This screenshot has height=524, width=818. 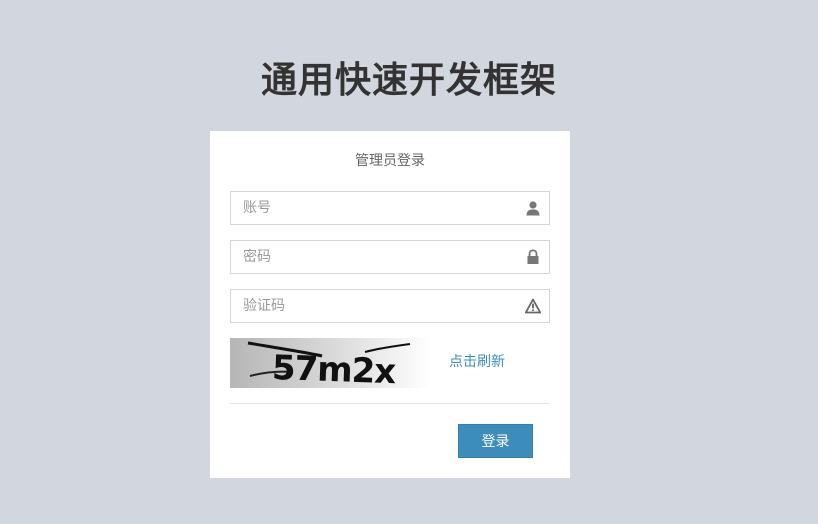 What do you see at coordinates (408, 80) in the screenshot?
I see `page-title: 通用快速开发框架` at bounding box center [408, 80].